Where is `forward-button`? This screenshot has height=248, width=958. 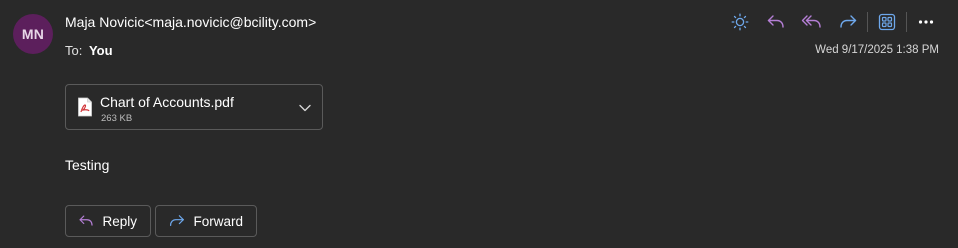 forward-button is located at coordinates (848, 22).